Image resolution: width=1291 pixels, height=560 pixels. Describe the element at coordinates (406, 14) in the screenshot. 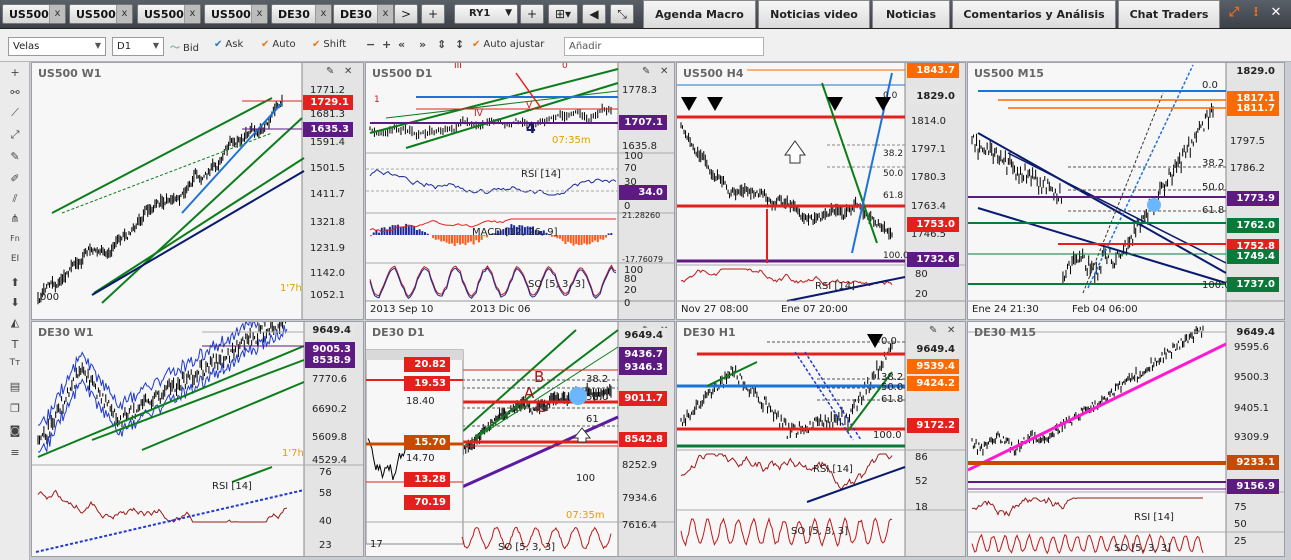

I see `next-tabs-button: >` at that location.